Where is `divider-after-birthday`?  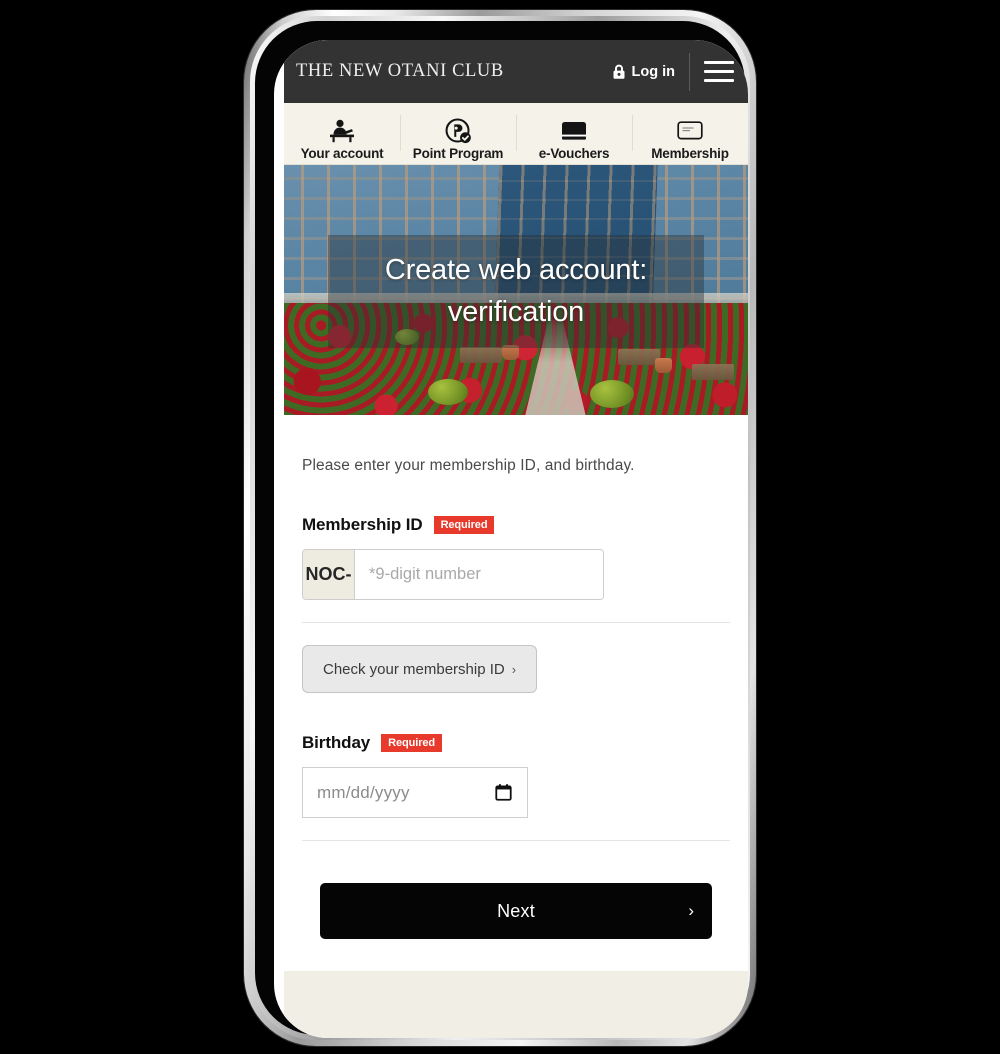
divider-after-birthday is located at coordinates (516, 840).